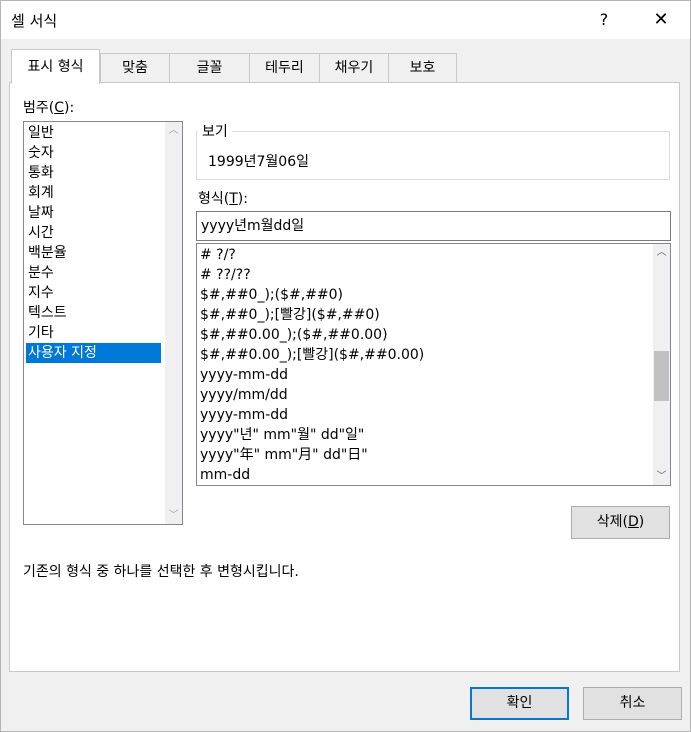  Describe the element at coordinates (620, 522) in the screenshot. I see `delete-button: 삭제(D)` at that location.